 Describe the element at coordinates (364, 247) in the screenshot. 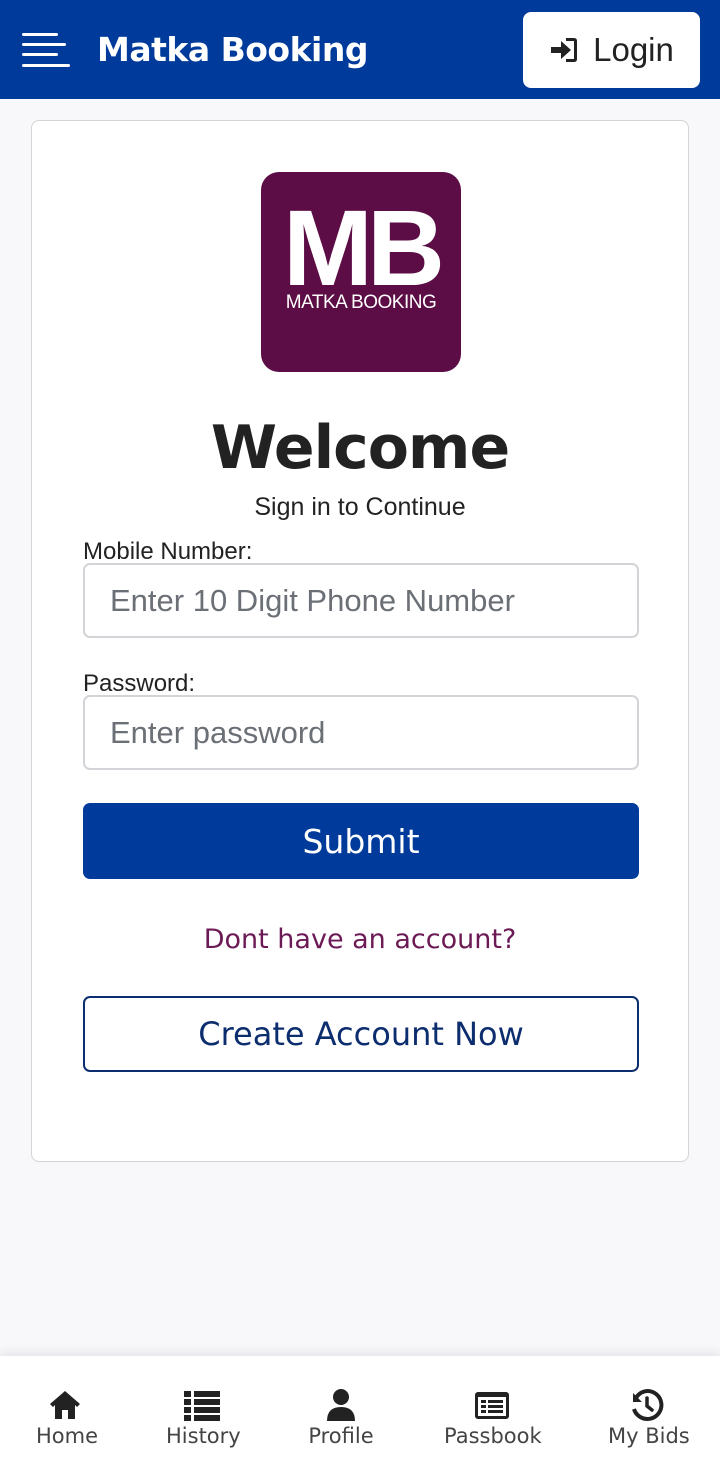

I see `logo-letters: MB` at that location.